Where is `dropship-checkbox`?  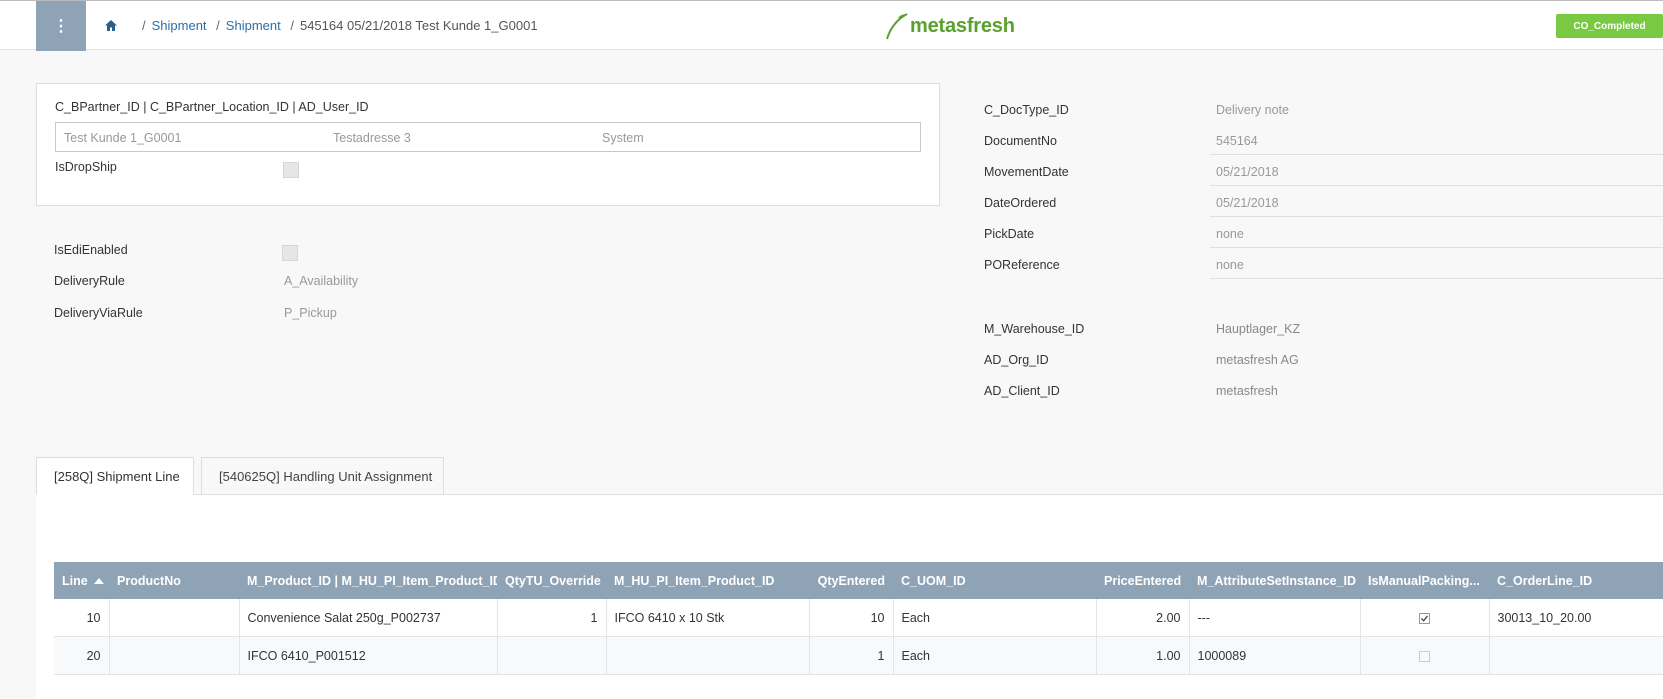
dropship-checkbox is located at coordinates (291, 170).